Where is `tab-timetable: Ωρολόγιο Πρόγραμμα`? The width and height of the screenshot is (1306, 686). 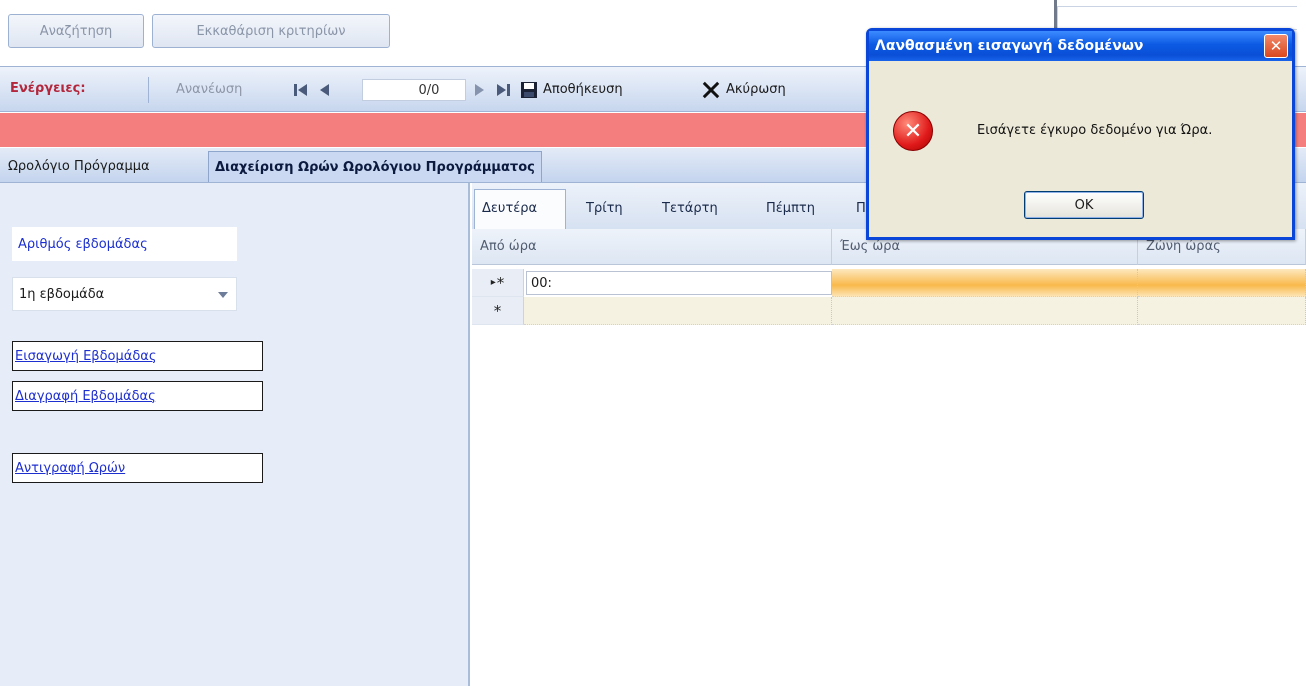 tab-timetable: Ωρολόγιο Πρόγραμμα is located at coordinates (79, 166).